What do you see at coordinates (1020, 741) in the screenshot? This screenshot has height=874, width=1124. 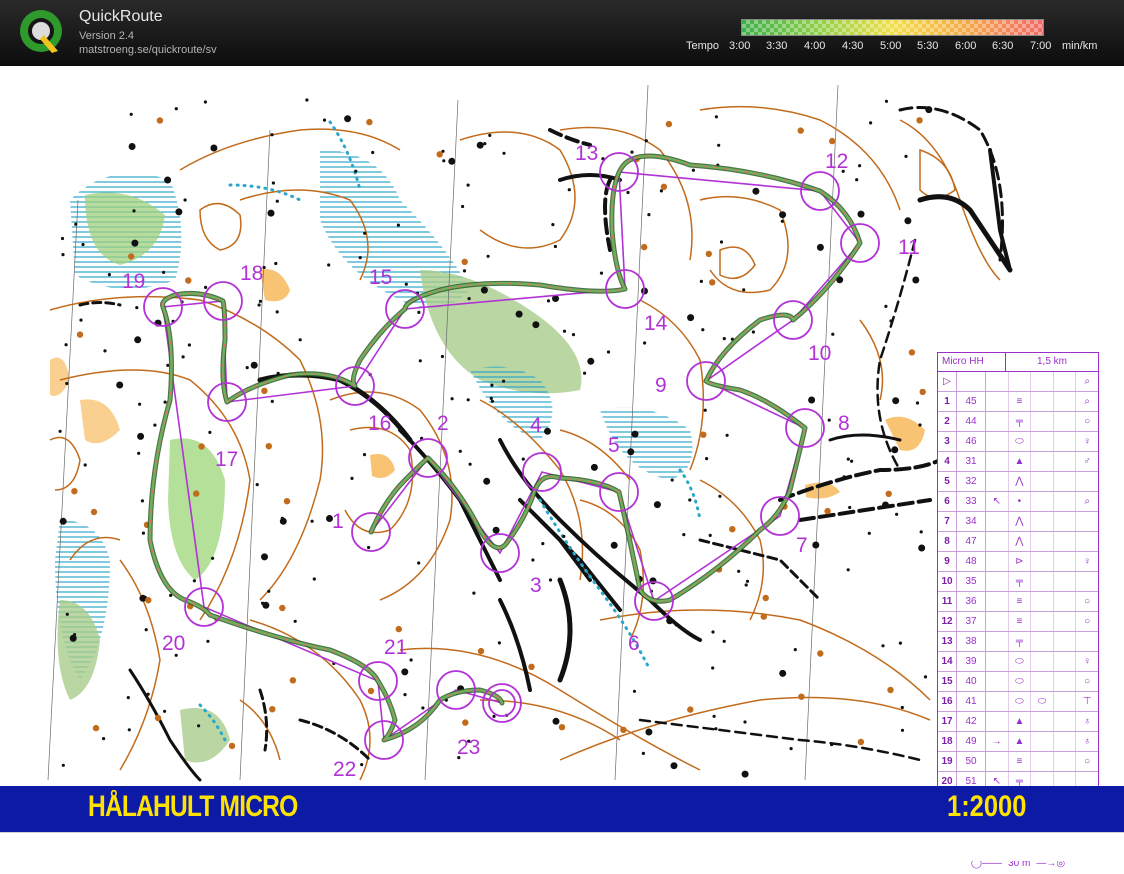 I see `feature-cell: ▲` at bounding box center [1020, 741].